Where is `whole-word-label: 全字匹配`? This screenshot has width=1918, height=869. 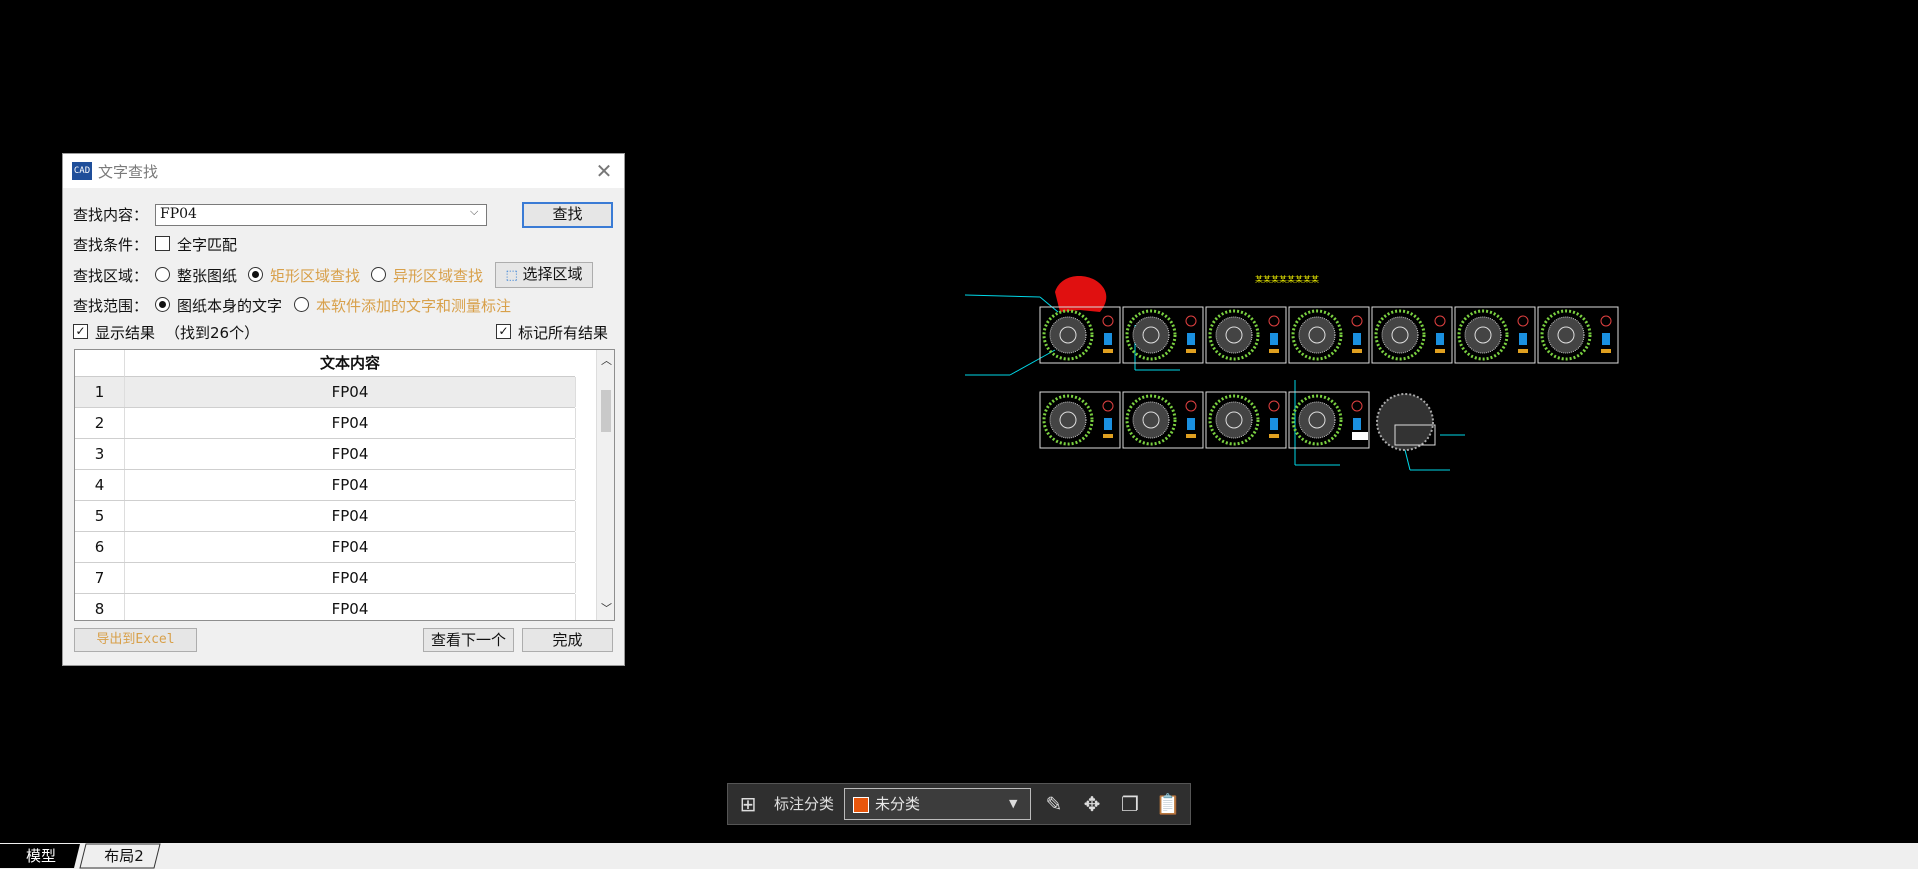
whole-word-label: 全字匹配 is located at coordinates (207, 245).